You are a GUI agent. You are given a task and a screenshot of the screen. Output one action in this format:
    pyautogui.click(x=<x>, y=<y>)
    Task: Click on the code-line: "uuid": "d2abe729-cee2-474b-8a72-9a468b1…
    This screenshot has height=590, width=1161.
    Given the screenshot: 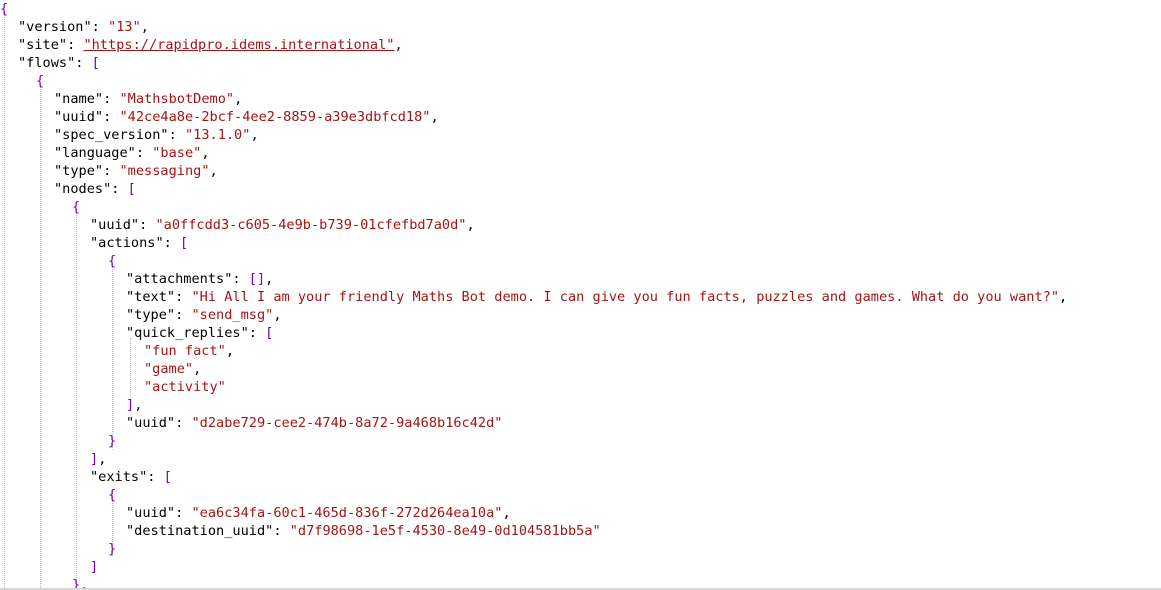 What is the action you would take?
    pyautogui.click(x=314, y=423)
    